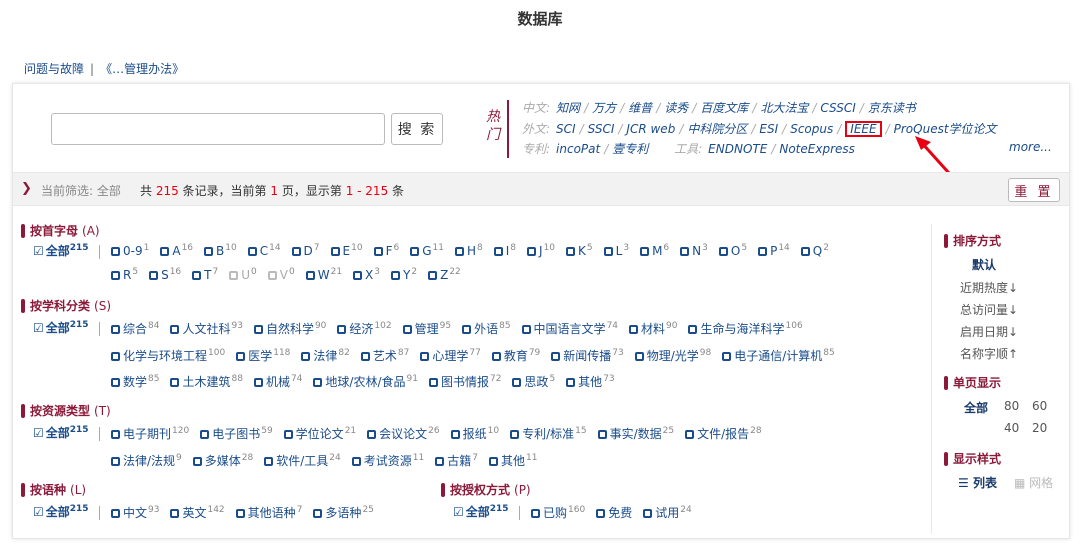 The width and height of the screenshot is (1080, 546). I want to click on hot-link: incoPat, so click(578, 149).